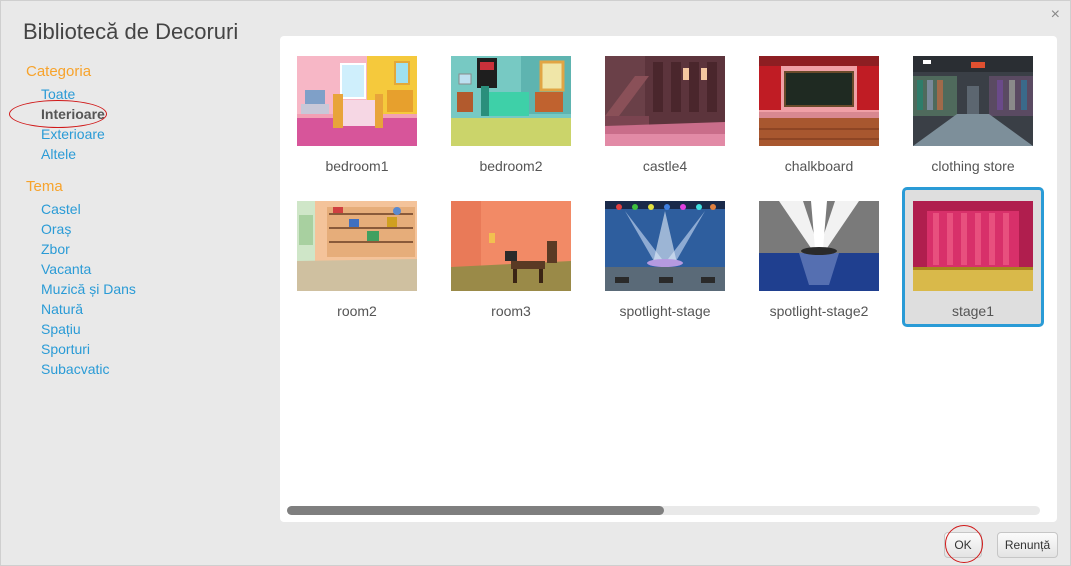  Describe the element at coordinates (665, 166) in the screenshot. I see `tile-label: castle4` at that location.